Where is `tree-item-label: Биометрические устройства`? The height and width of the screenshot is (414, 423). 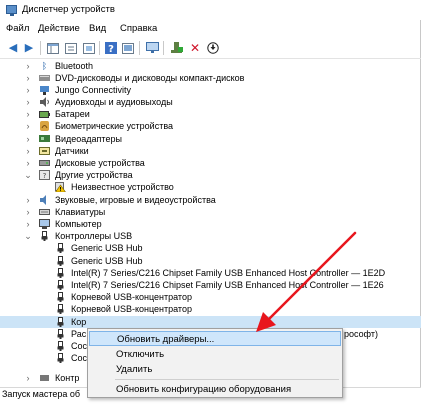
tree-item-label: Биометрические устройства is located at coordinates (114, 126).